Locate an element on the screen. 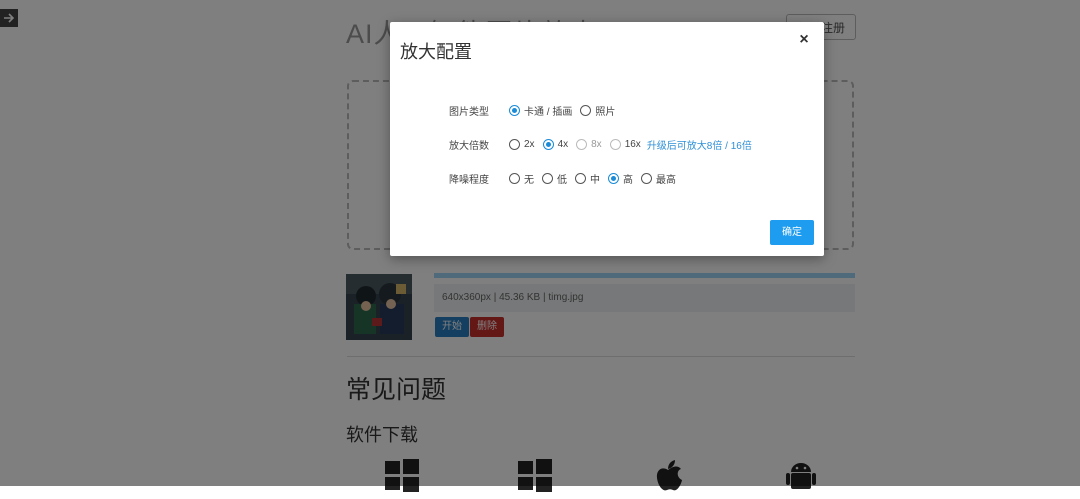 This screenshot has width=1080, height=499. dialog-title: 放大配置 is located at coordinates (436, 52).